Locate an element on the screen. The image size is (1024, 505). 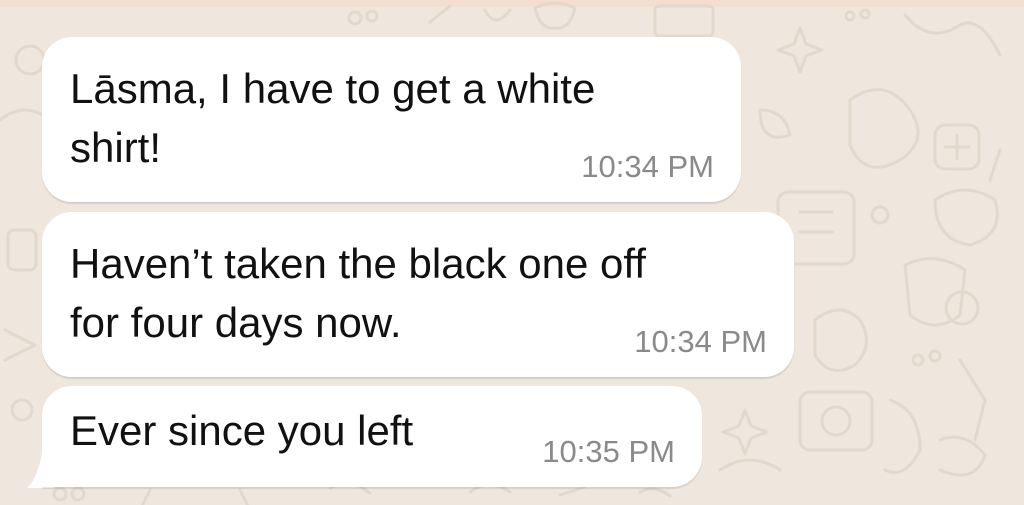
message-bubble: Ever since you left 10:35 PM is located at coordinates (372, 436).